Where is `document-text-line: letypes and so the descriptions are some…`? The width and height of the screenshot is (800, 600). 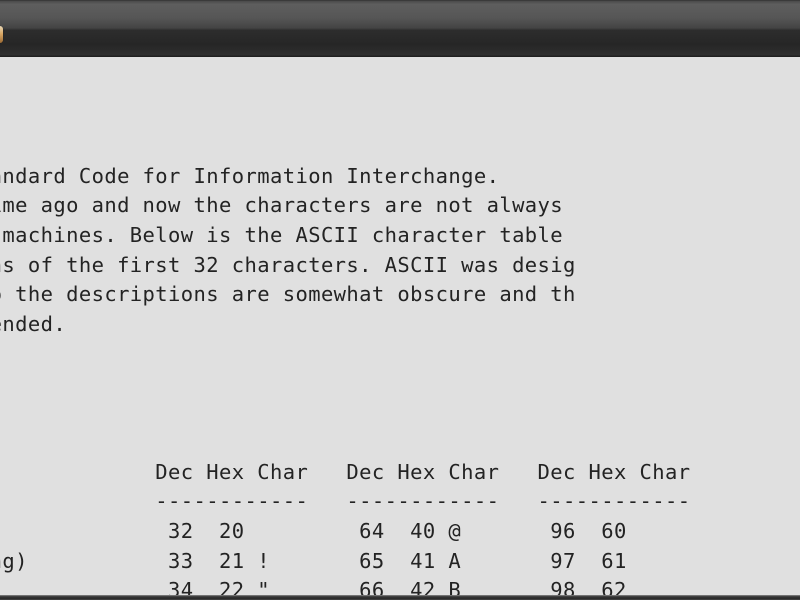 document-text-line: letypes and so the descriptions are some… is located at coordinates (288, 294).